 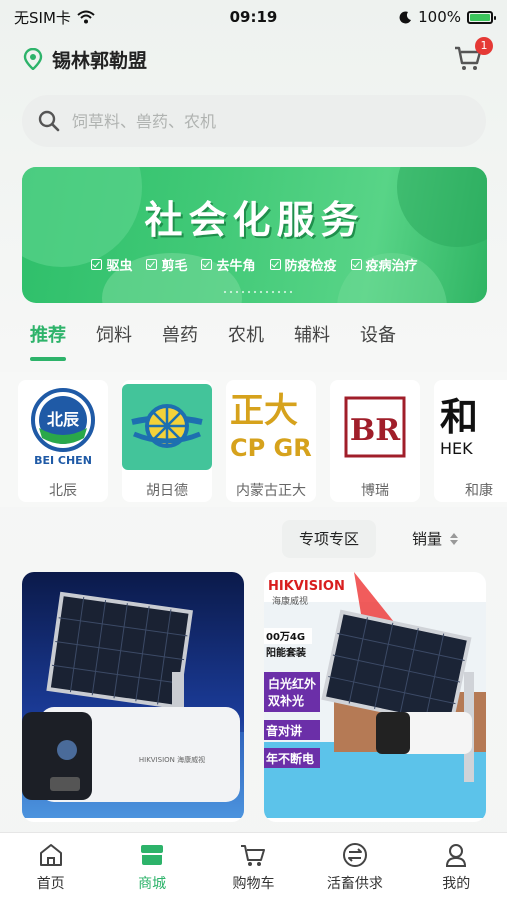 I want to click on banner-tag: 去牛角, so click(x=228, y=264).